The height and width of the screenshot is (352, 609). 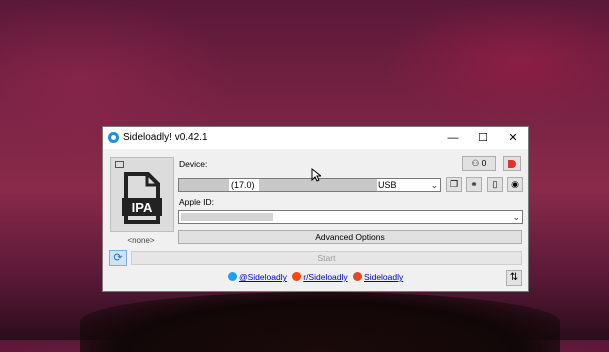 I want to click on image-icon, so click(x=119, y=164).